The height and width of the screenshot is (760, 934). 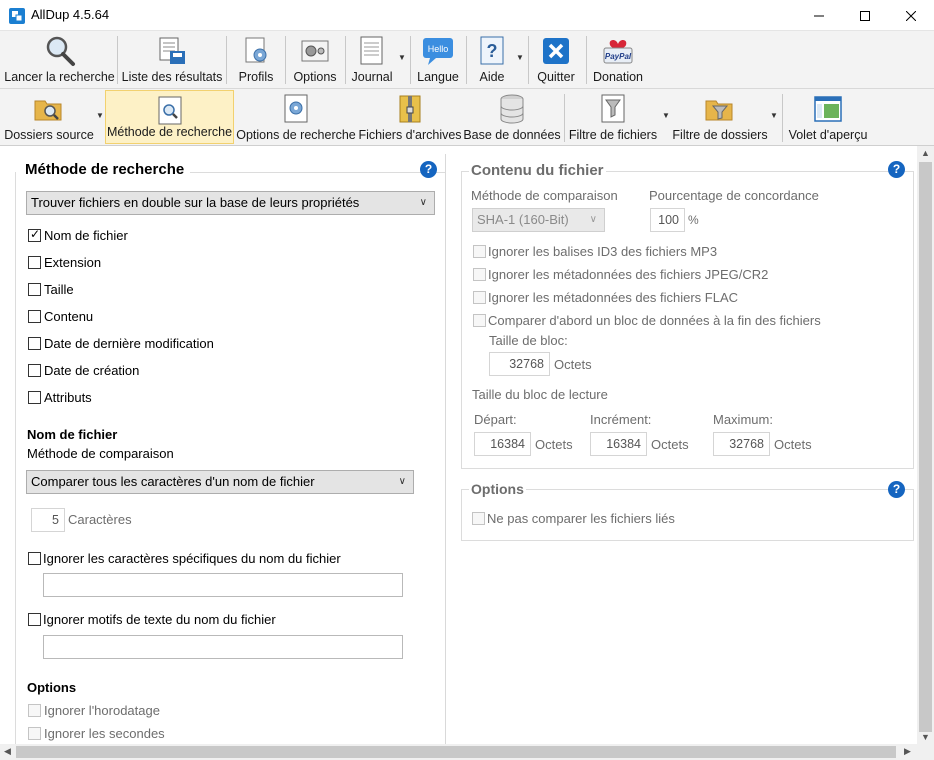 I want to click on scroll-up-icon: ▲, so click(x=925, y=153).